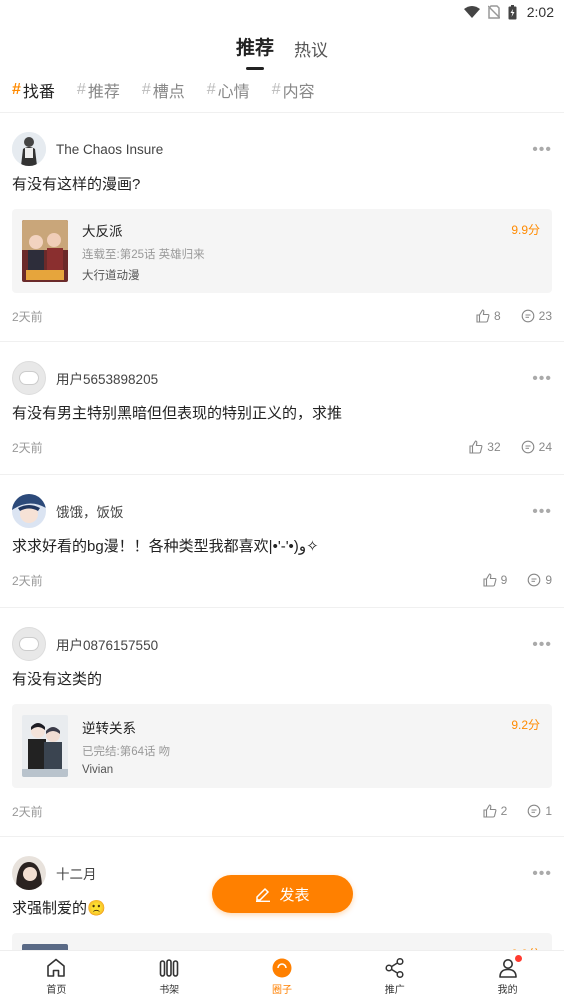 This screenshot has width=564, height=1002. What do you see at coordinates (45, 746) in the screenshot?
I see `book-cover` at bounding box center [45, 746].